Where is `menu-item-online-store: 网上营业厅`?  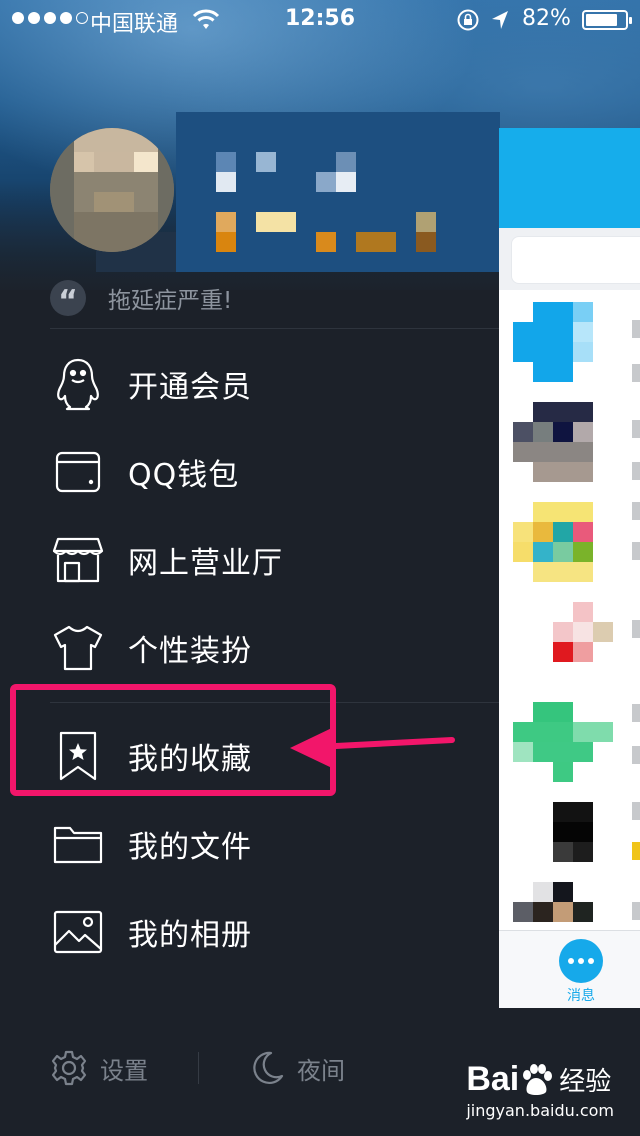
menu-item-online-store: 网上营业厅 is located at coordinates (275, 560).